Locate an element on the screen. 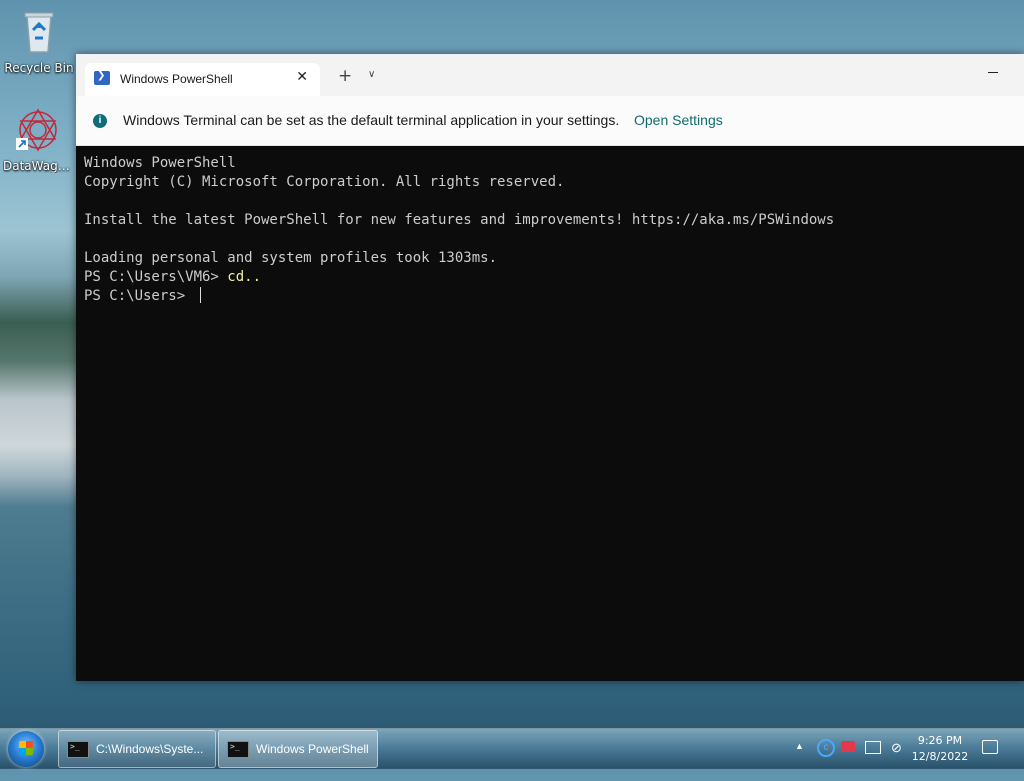 This screenshot has width=1024, height=781. minimize-button is located at coordinates (993, 72).